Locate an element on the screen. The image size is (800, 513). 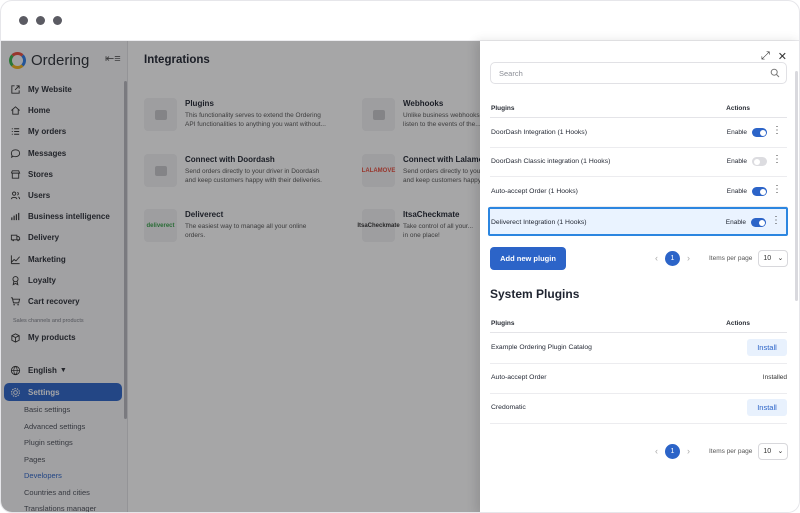
search-input: Search is located at coordinates (638, 73).